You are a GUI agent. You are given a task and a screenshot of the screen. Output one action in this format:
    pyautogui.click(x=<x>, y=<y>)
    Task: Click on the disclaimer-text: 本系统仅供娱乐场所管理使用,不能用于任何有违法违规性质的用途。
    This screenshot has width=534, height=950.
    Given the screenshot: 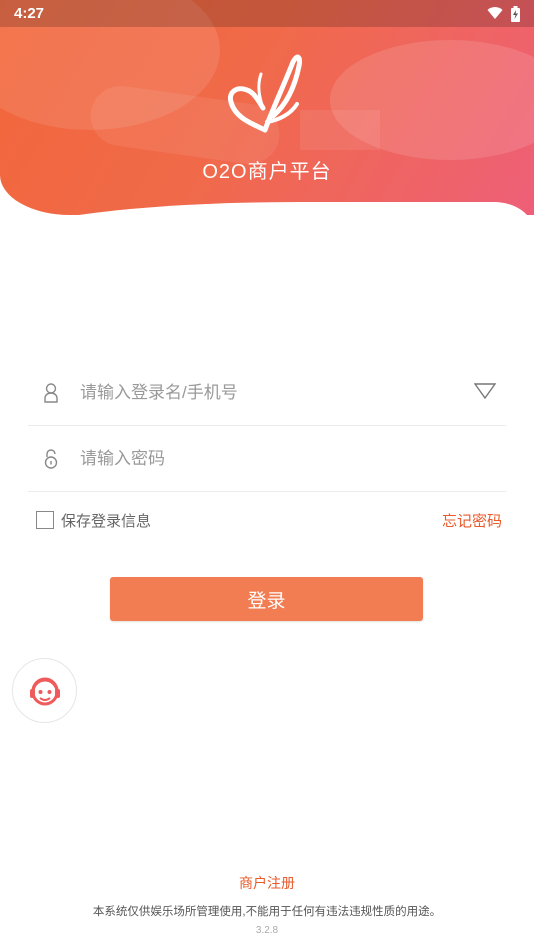 What is the action you would take?
    pyautogui.click(x=267, y=912)
    